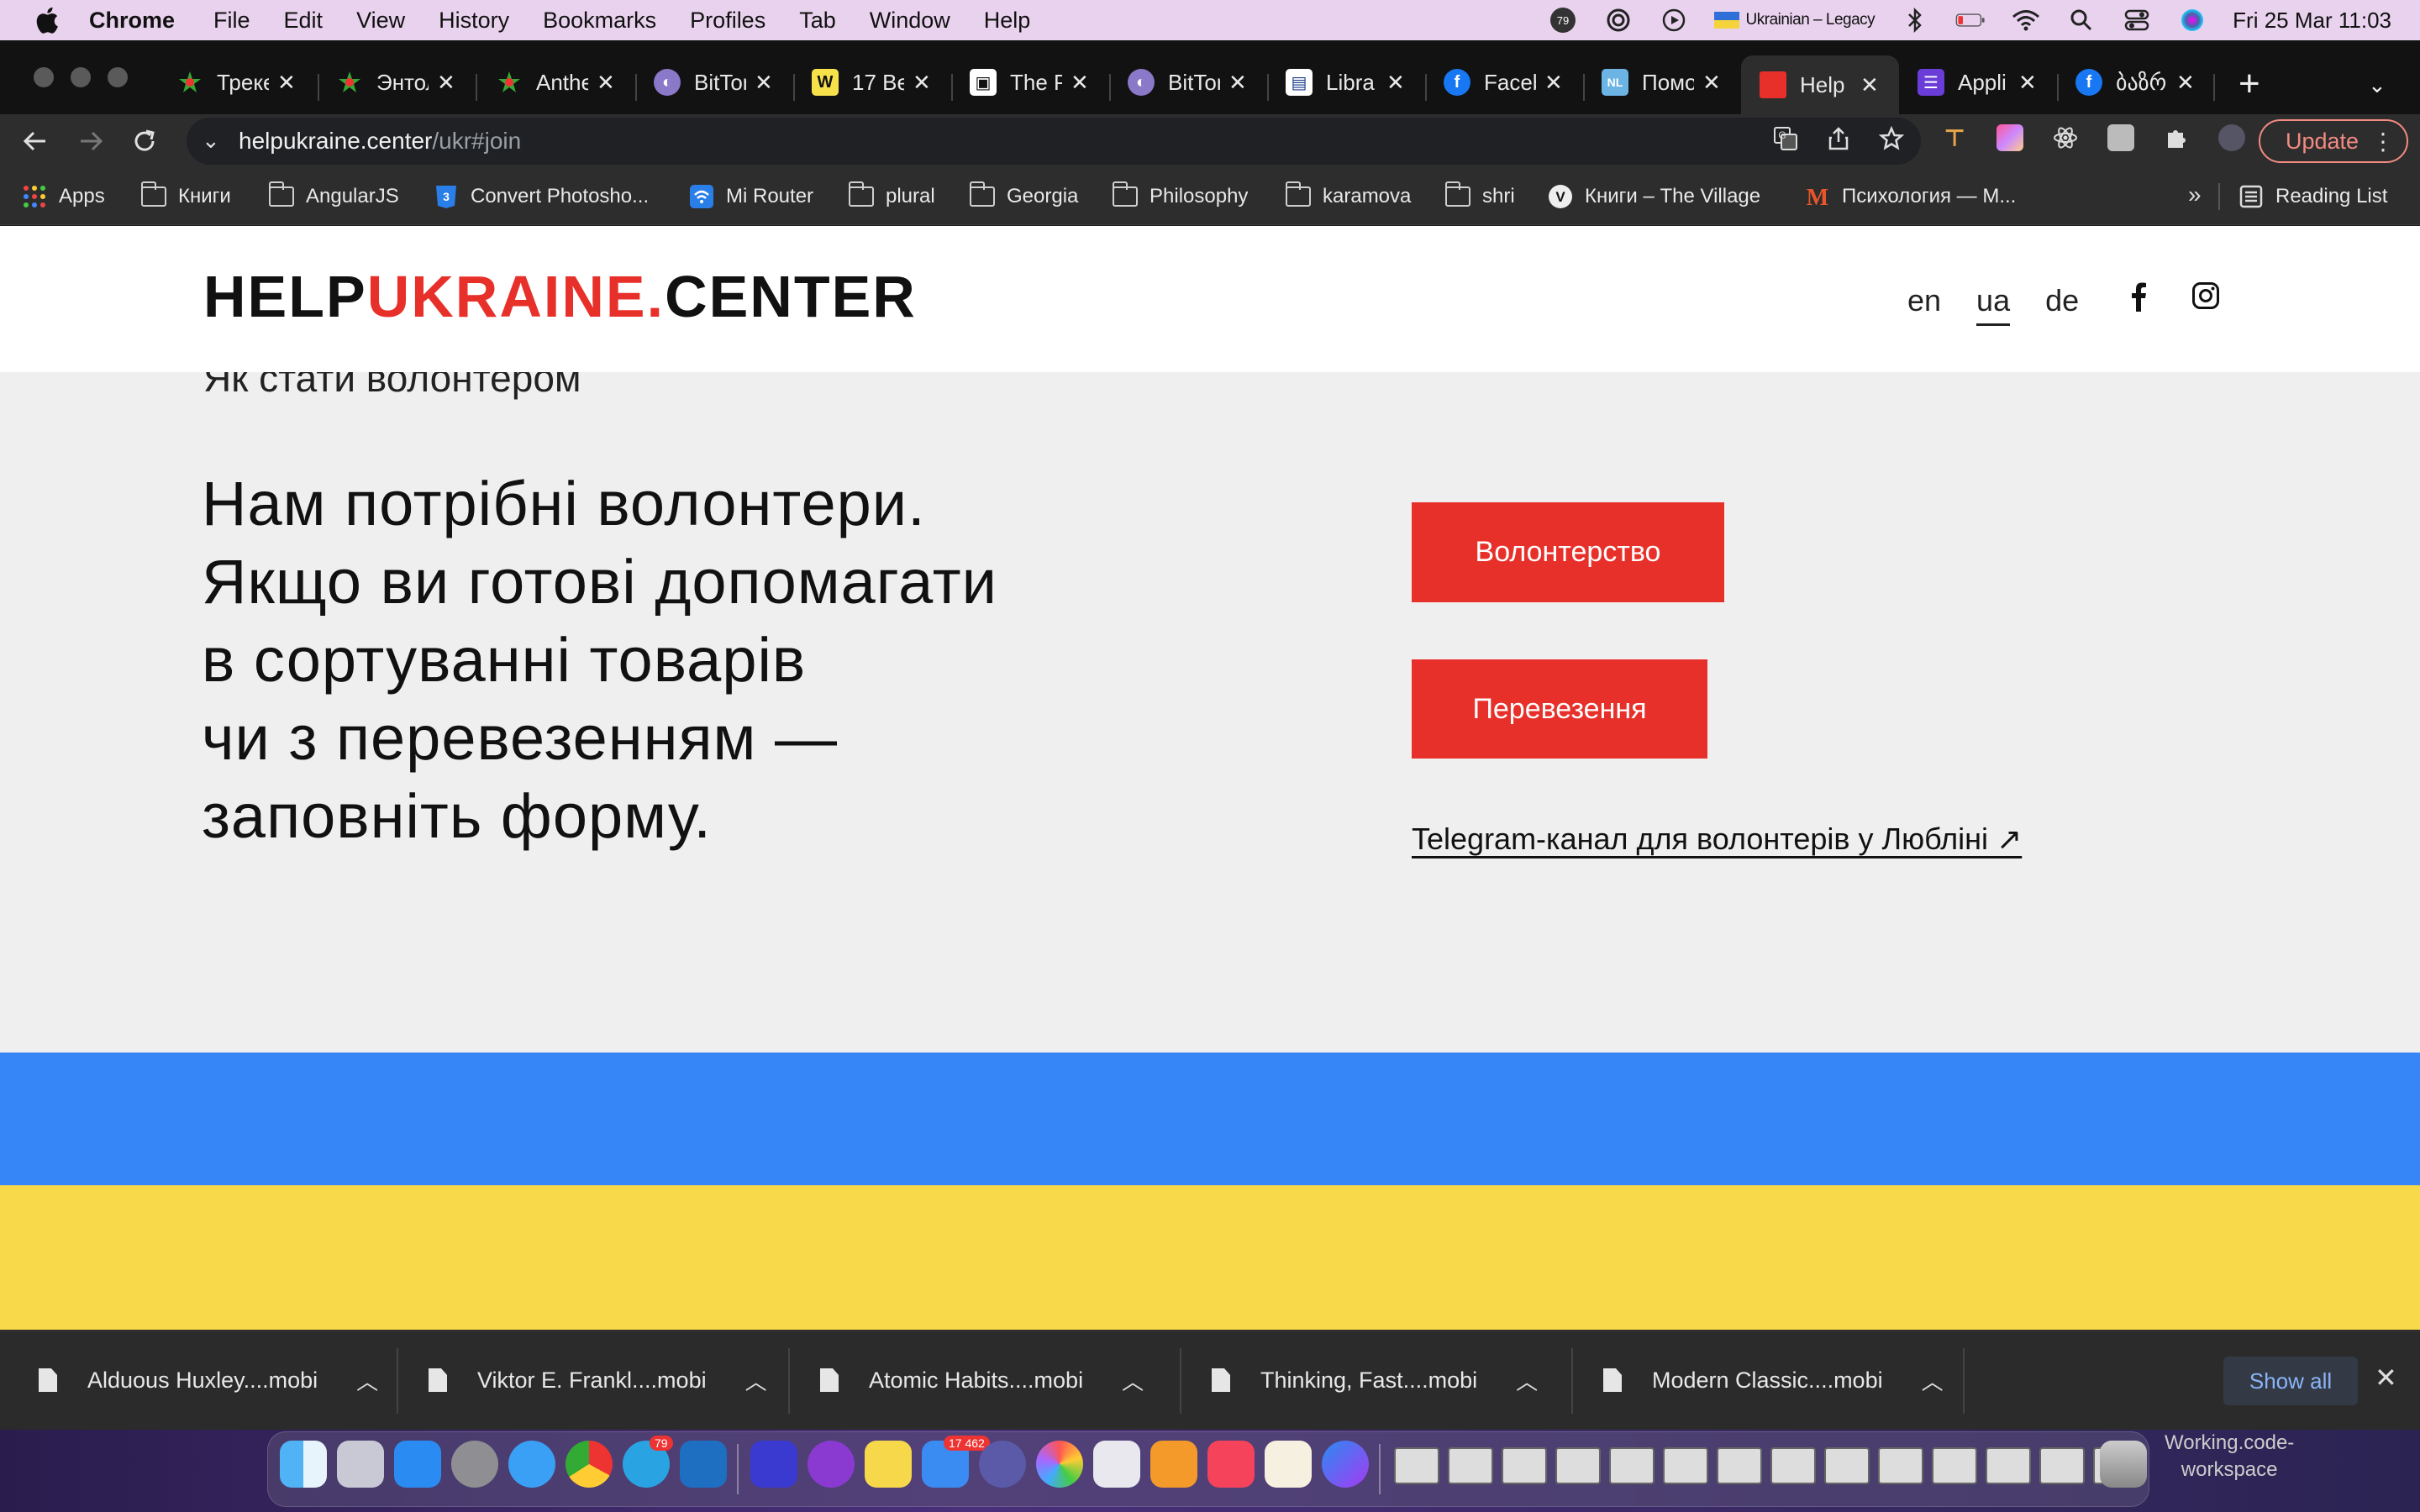  Describe the element at coordinates (2026, 20) in the screenshot. I see `wifi-icon` at that location.